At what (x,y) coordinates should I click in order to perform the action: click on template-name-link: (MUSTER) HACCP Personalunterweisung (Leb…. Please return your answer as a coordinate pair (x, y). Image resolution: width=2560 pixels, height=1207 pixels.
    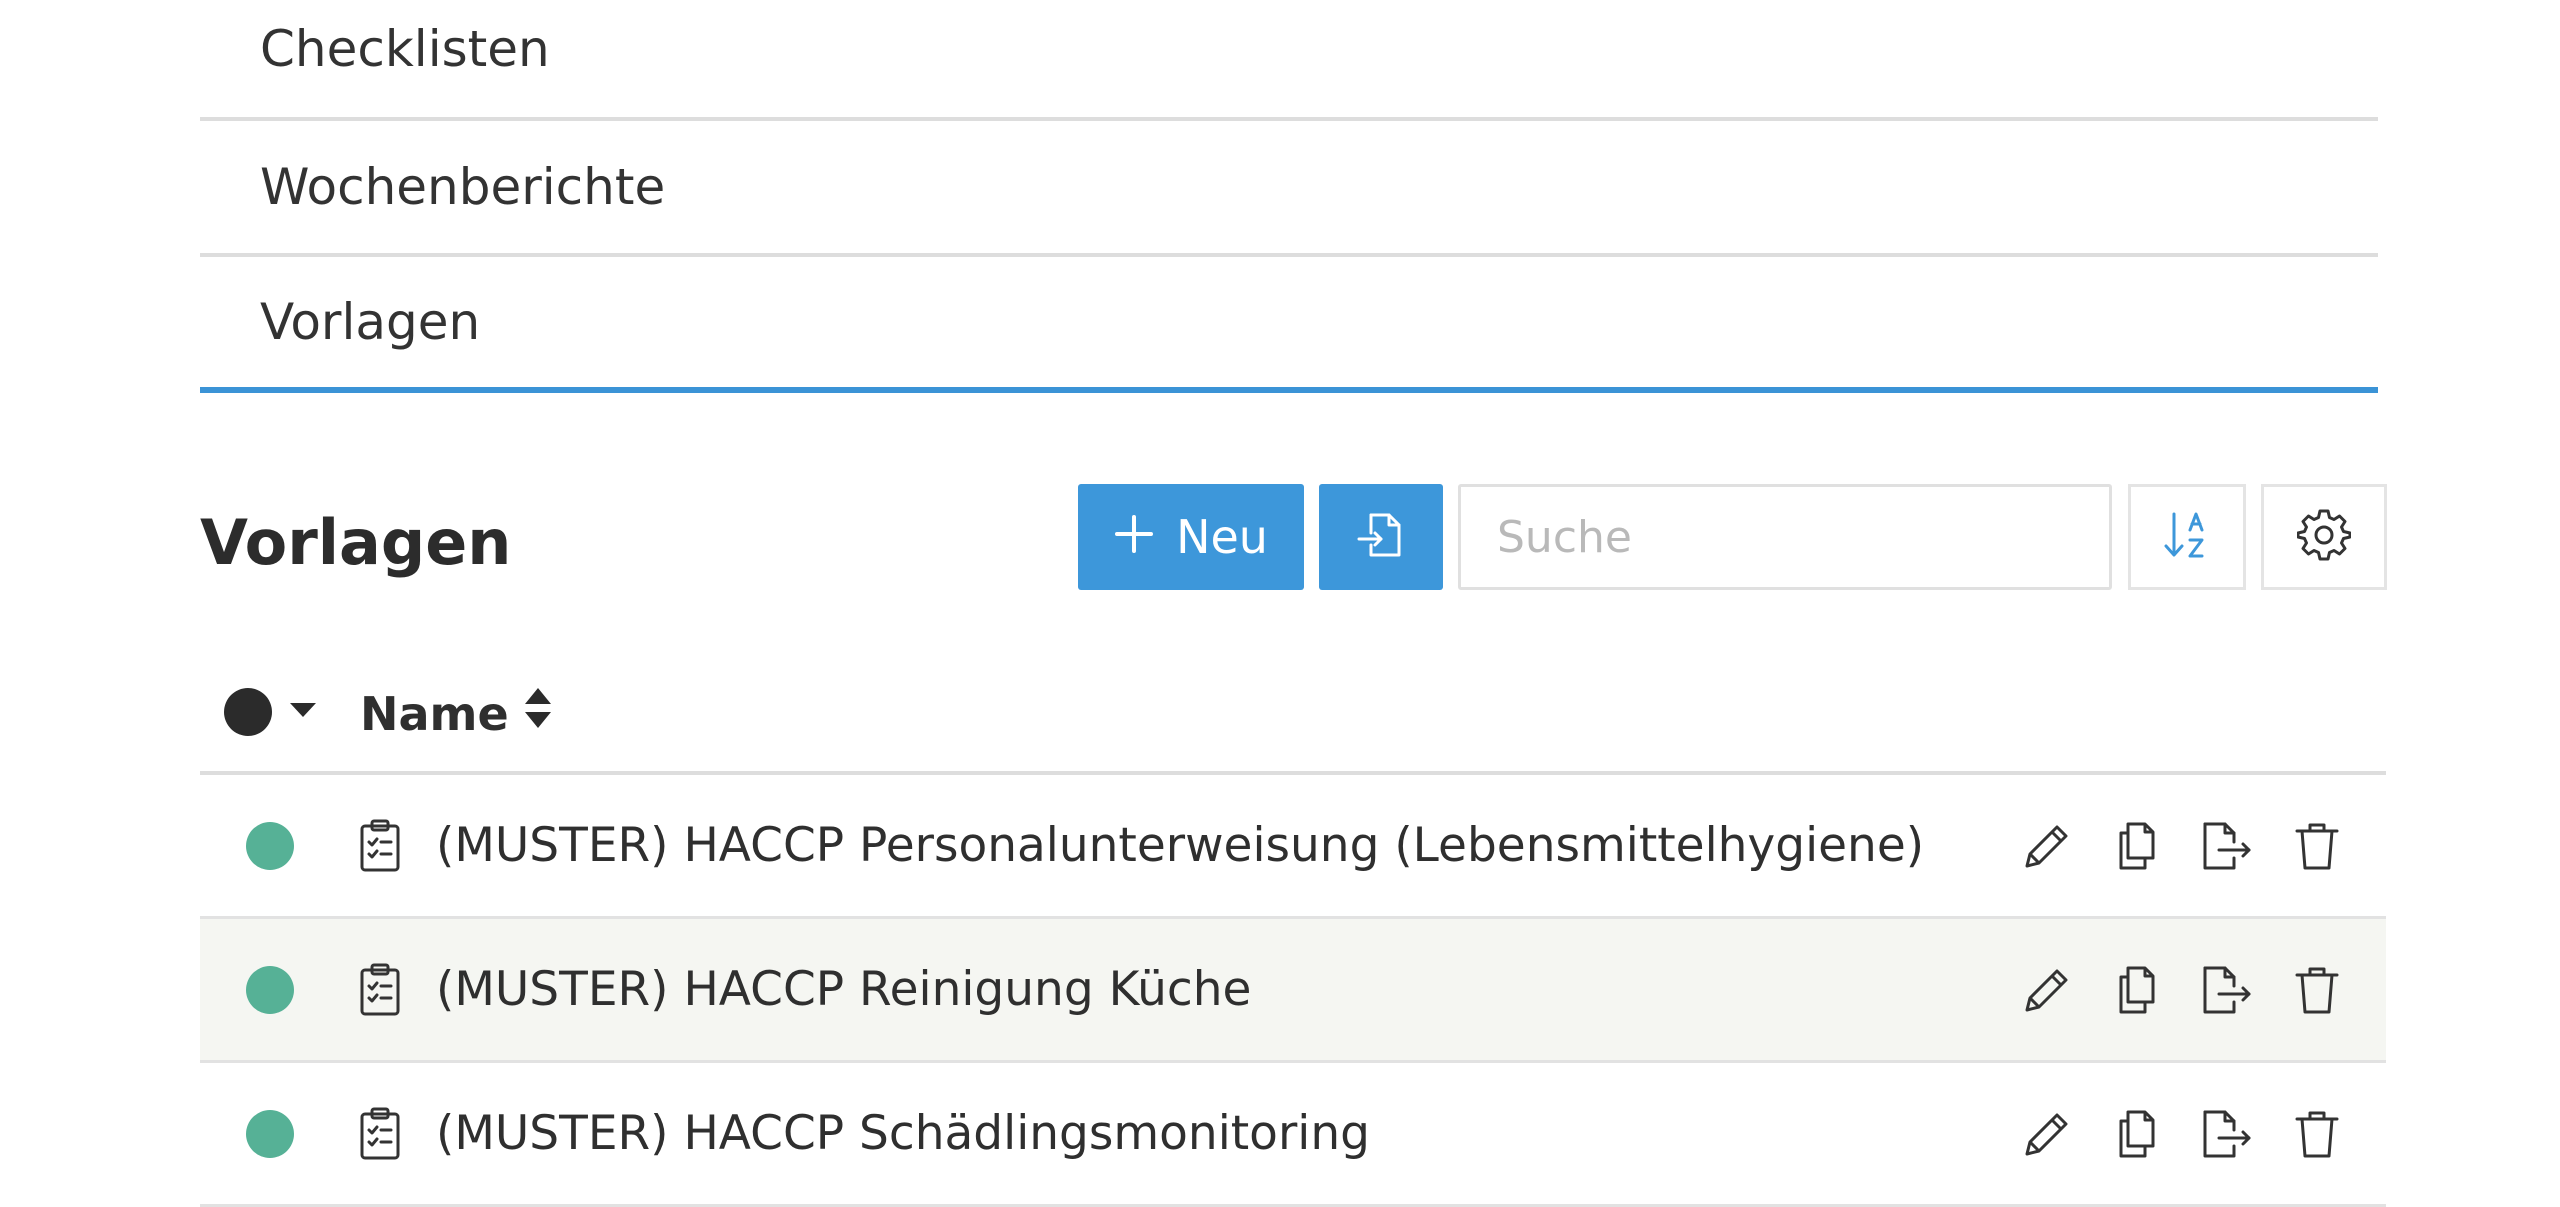
    Looking at the image, I should click on (1180, 845).